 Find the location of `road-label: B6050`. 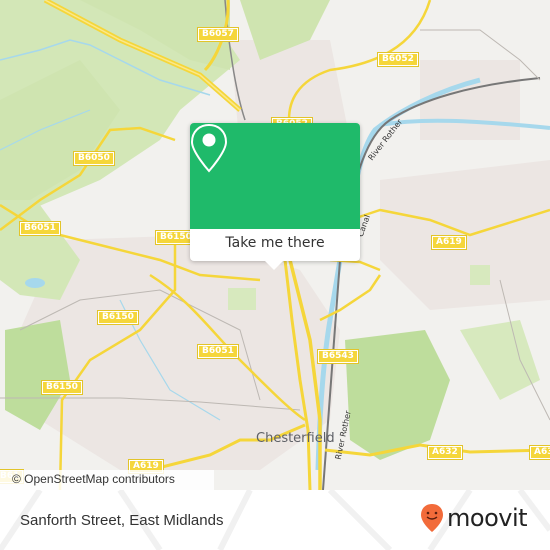

road-label: B6050 is located at coordinates (94, 158).